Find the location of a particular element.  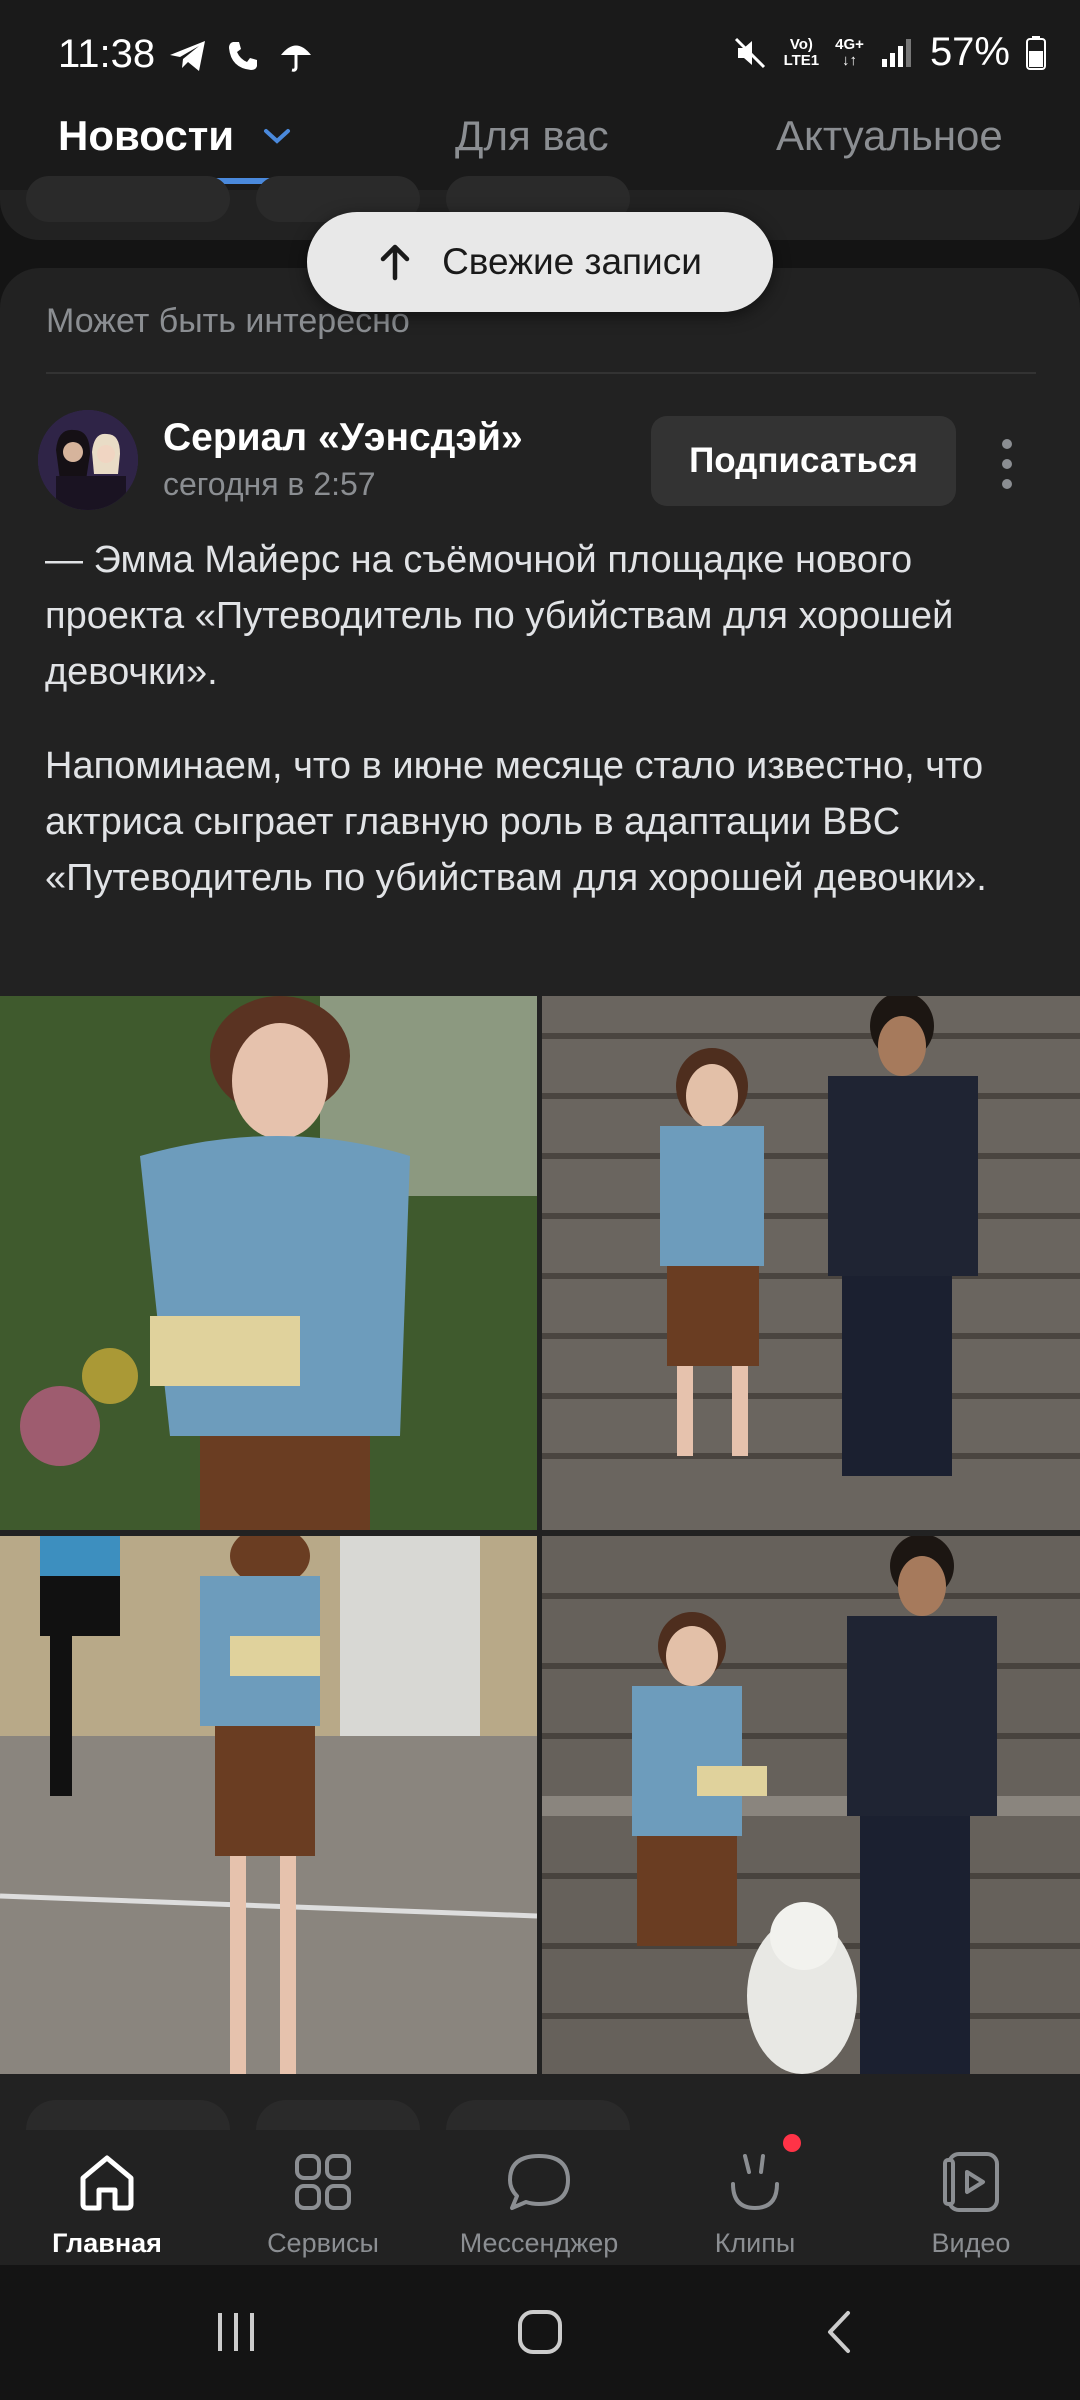

nav-home: Главная is located at coordinates (107, 2202).